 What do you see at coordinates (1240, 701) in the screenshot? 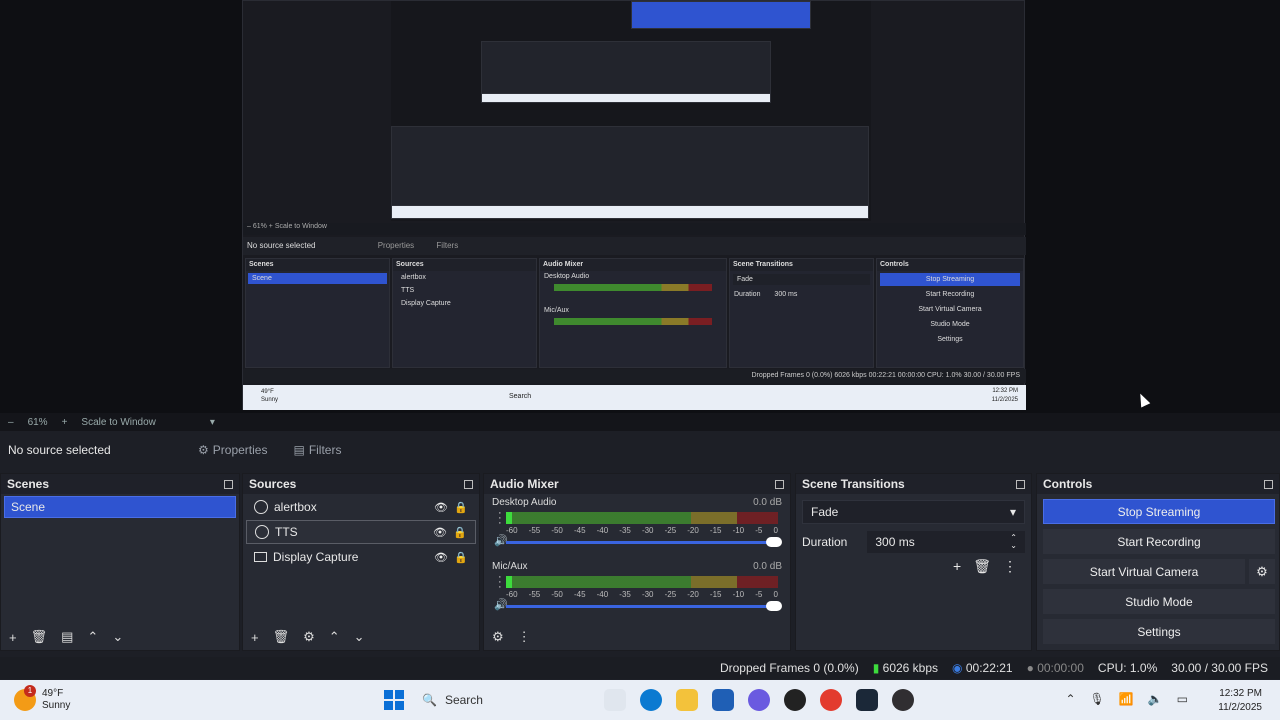
I see `taskbar-clock: 12:32 PM 11/2/2025` at bounding box center [1240, 701].